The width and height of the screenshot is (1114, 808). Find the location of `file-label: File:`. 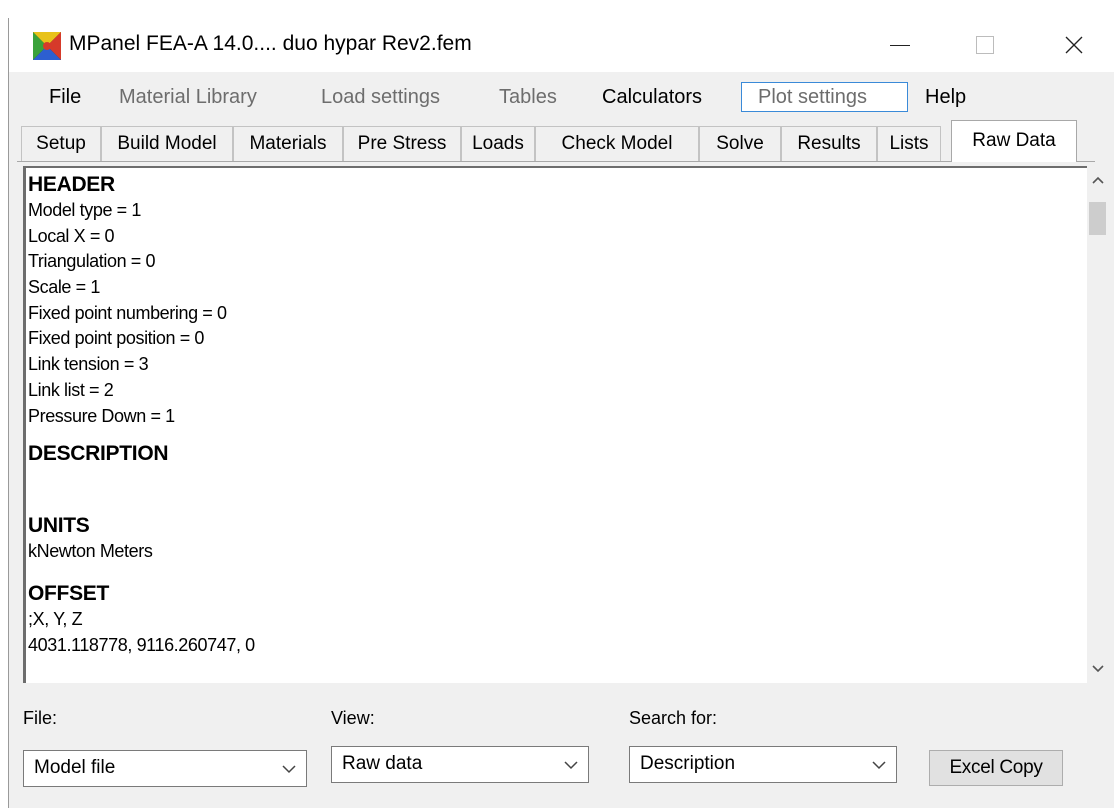

file-label: File: is located at coordinates (40, 718).